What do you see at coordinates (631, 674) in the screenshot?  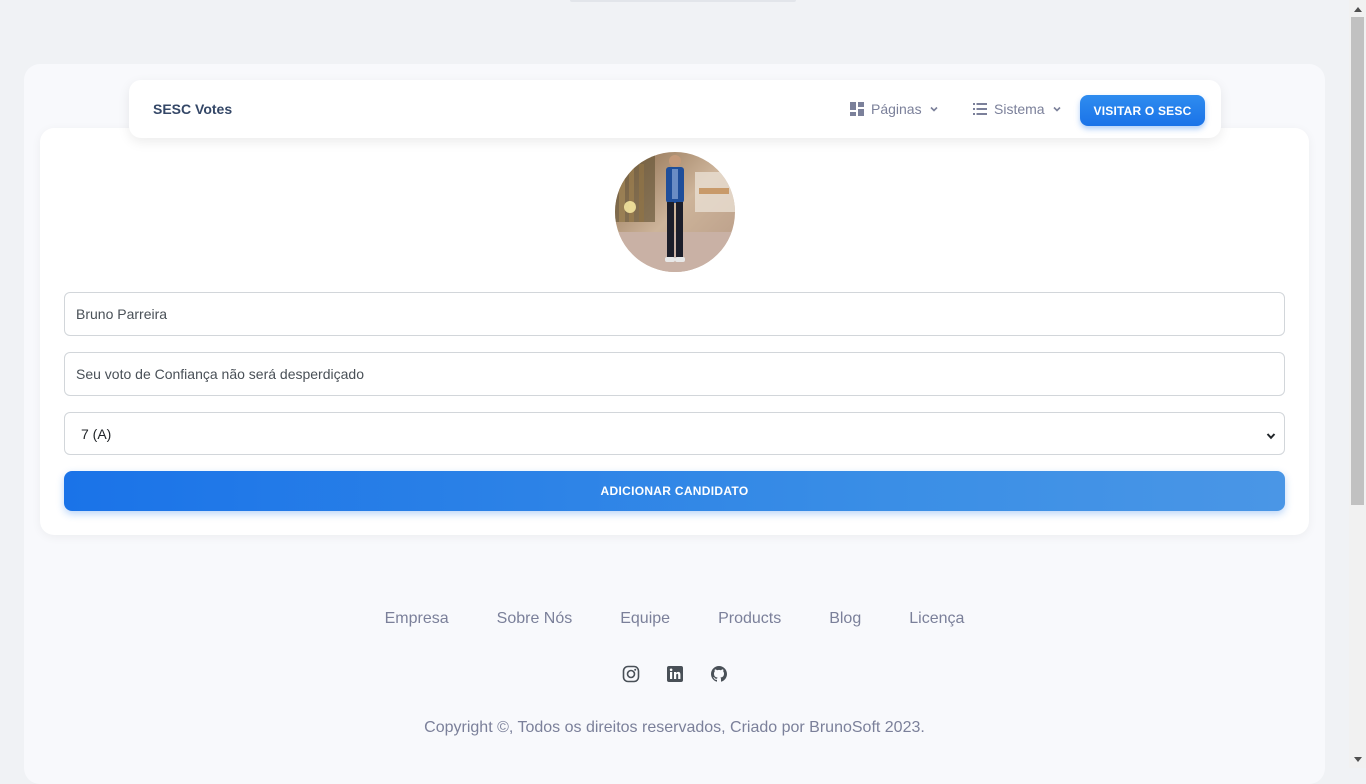 I see `instagram-icon` at bounding box center [631, 674].